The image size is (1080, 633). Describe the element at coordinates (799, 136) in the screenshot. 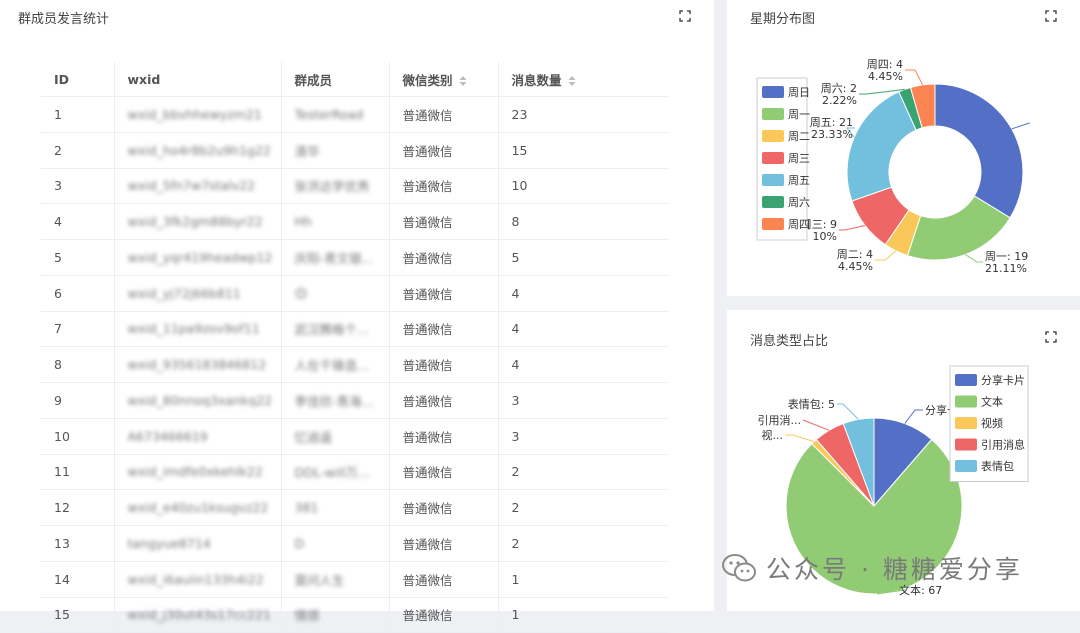

I see `legend-label: 周二` at that location.